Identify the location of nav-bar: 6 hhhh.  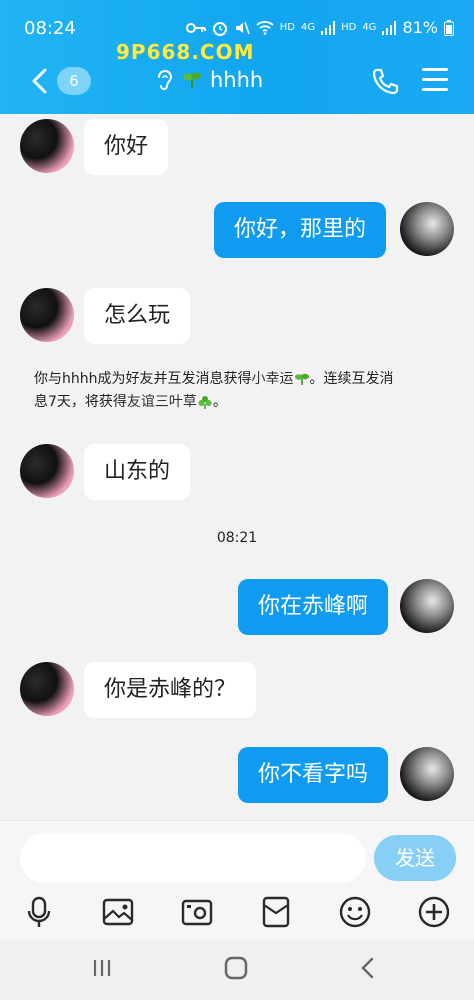
(237, 82).